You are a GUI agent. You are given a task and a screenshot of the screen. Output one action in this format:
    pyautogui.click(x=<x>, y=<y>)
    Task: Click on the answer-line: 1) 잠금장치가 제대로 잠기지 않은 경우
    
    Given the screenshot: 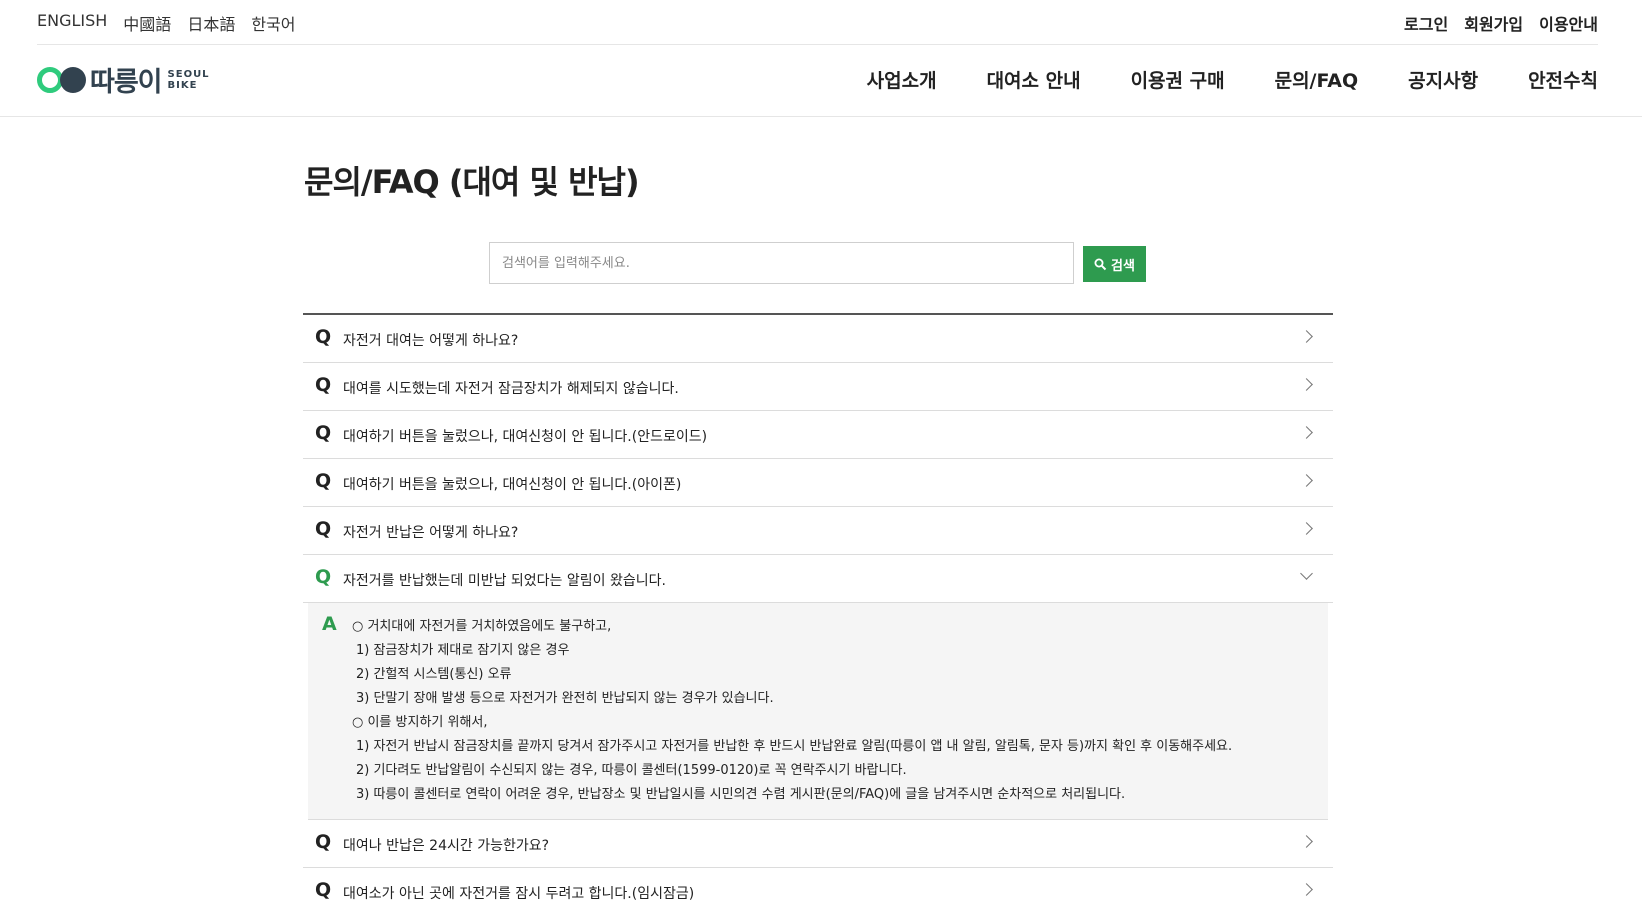 What is the action you would take?
    pyautogui.click(x=463, y=650)
    